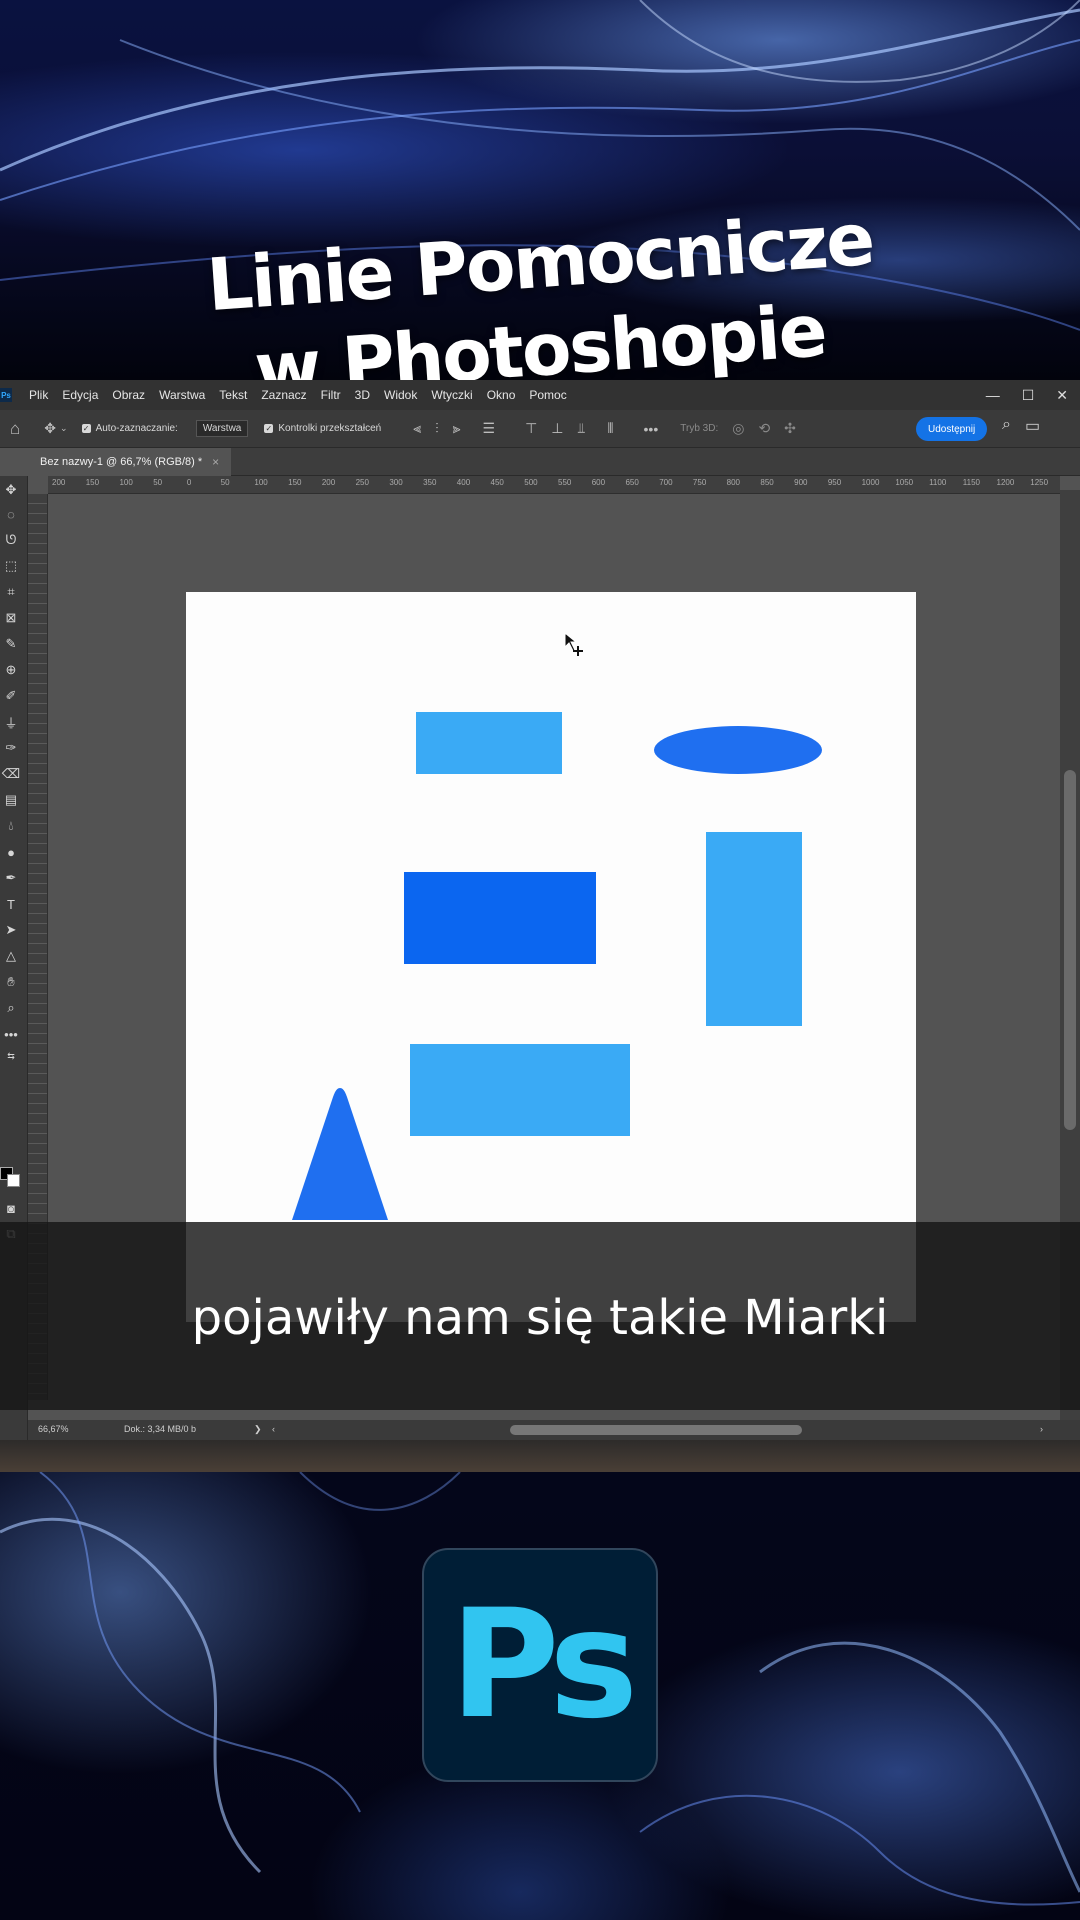 This screenshot has width=1080, height=1920. Describe the element at coordinates (1070, 950) in the screenshot. I see `vertical-scroll-thumb` at that location.